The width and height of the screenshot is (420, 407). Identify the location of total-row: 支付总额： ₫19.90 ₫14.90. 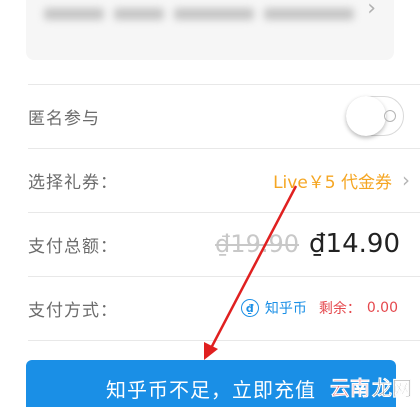
(214, 244).